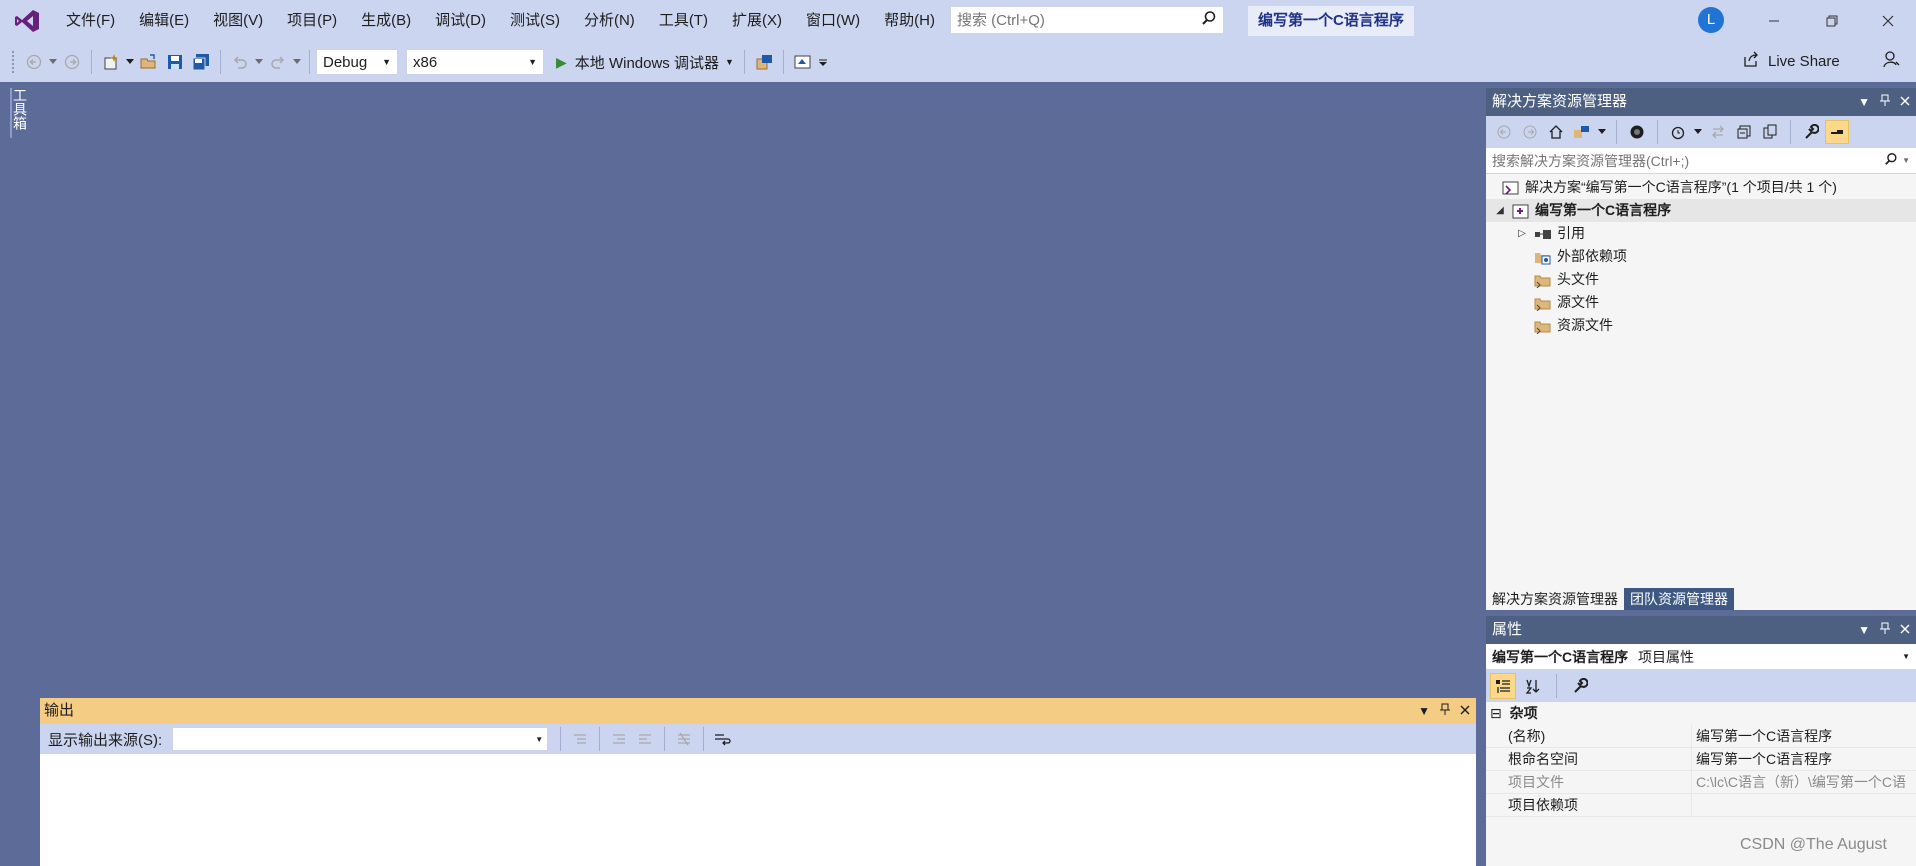  Describe the element at coordinates (1679, 599) in the screenshot. I see `tab-team-explorer: 团队资源管理器` at that location.